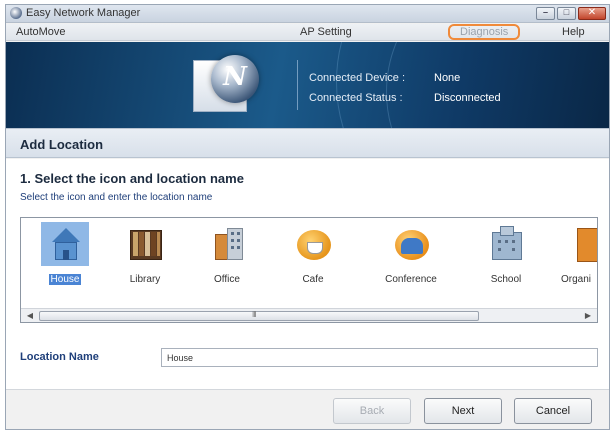 This screenshot has width=615, height=434. Describe the element at coordinates (412, 244) in the screenshot. I see `conference-icon` at that location.